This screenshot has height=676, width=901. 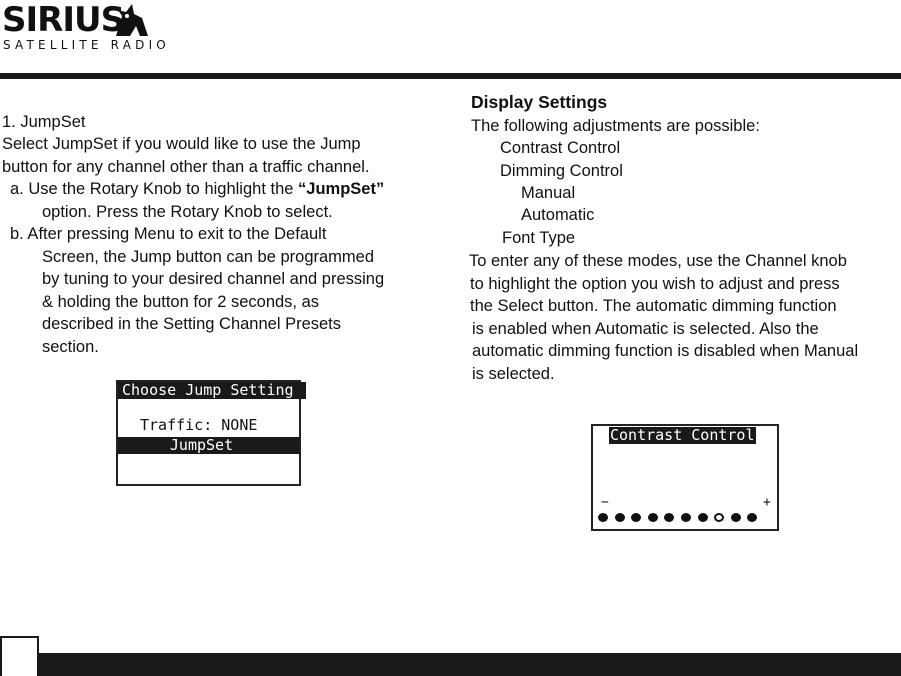 What do you see at coordinates (192, 324) in the screenshot?
I see `body-line: described in the Setting Channel Presets` at bounding box center [192, 324].